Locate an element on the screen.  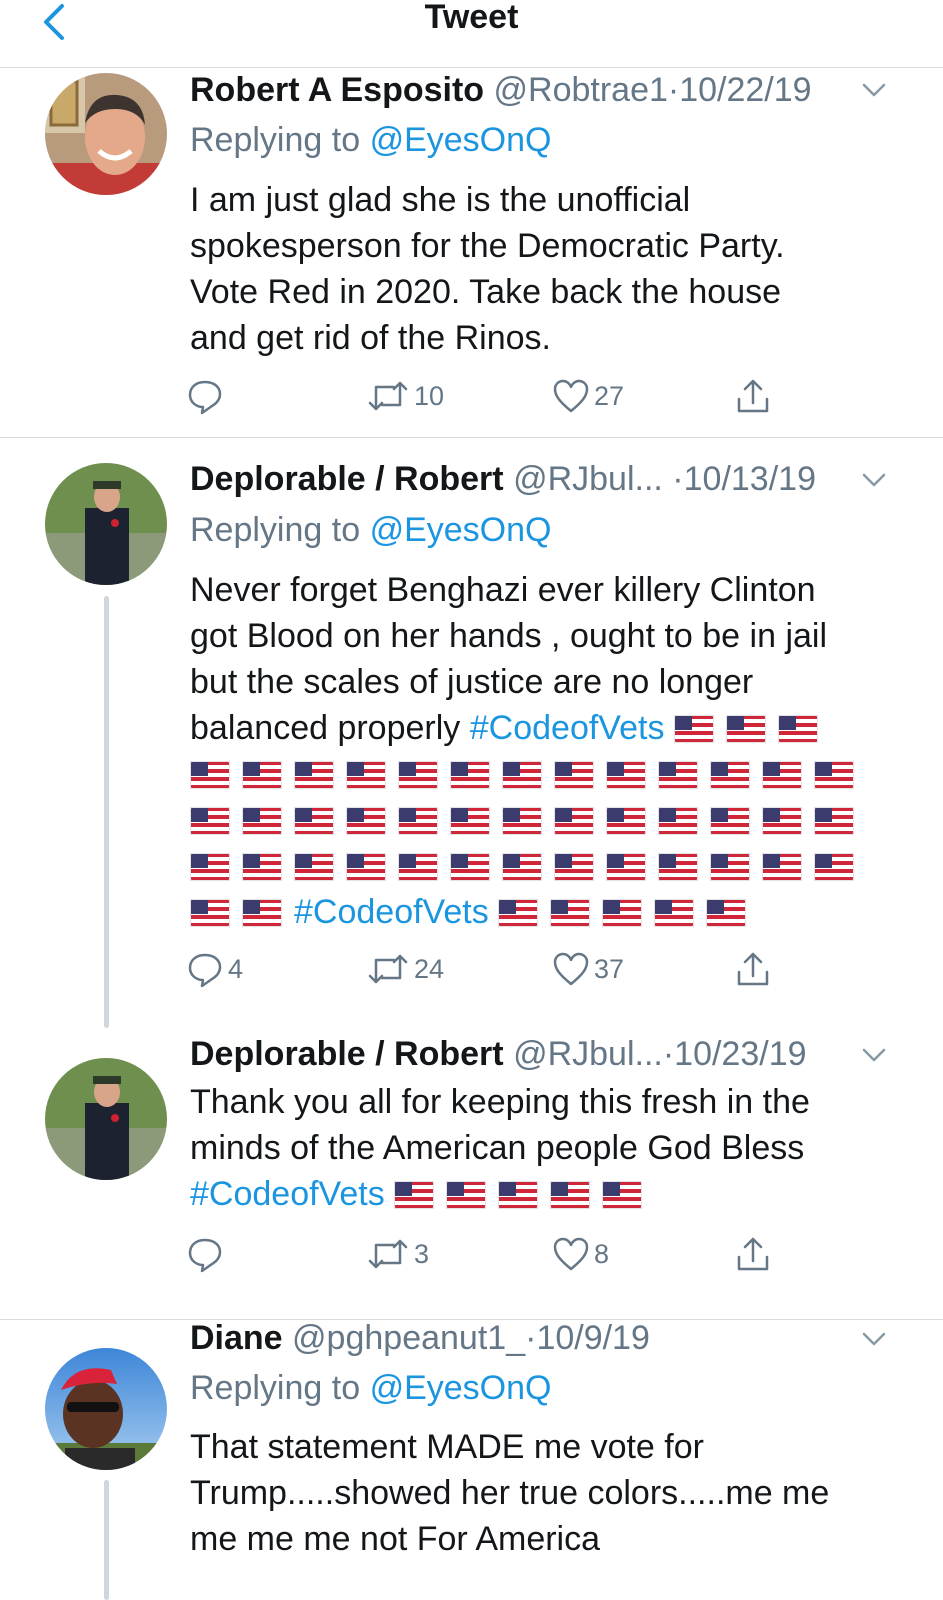
top-nav-bar: Tweet is located at coordinates (471, 34).